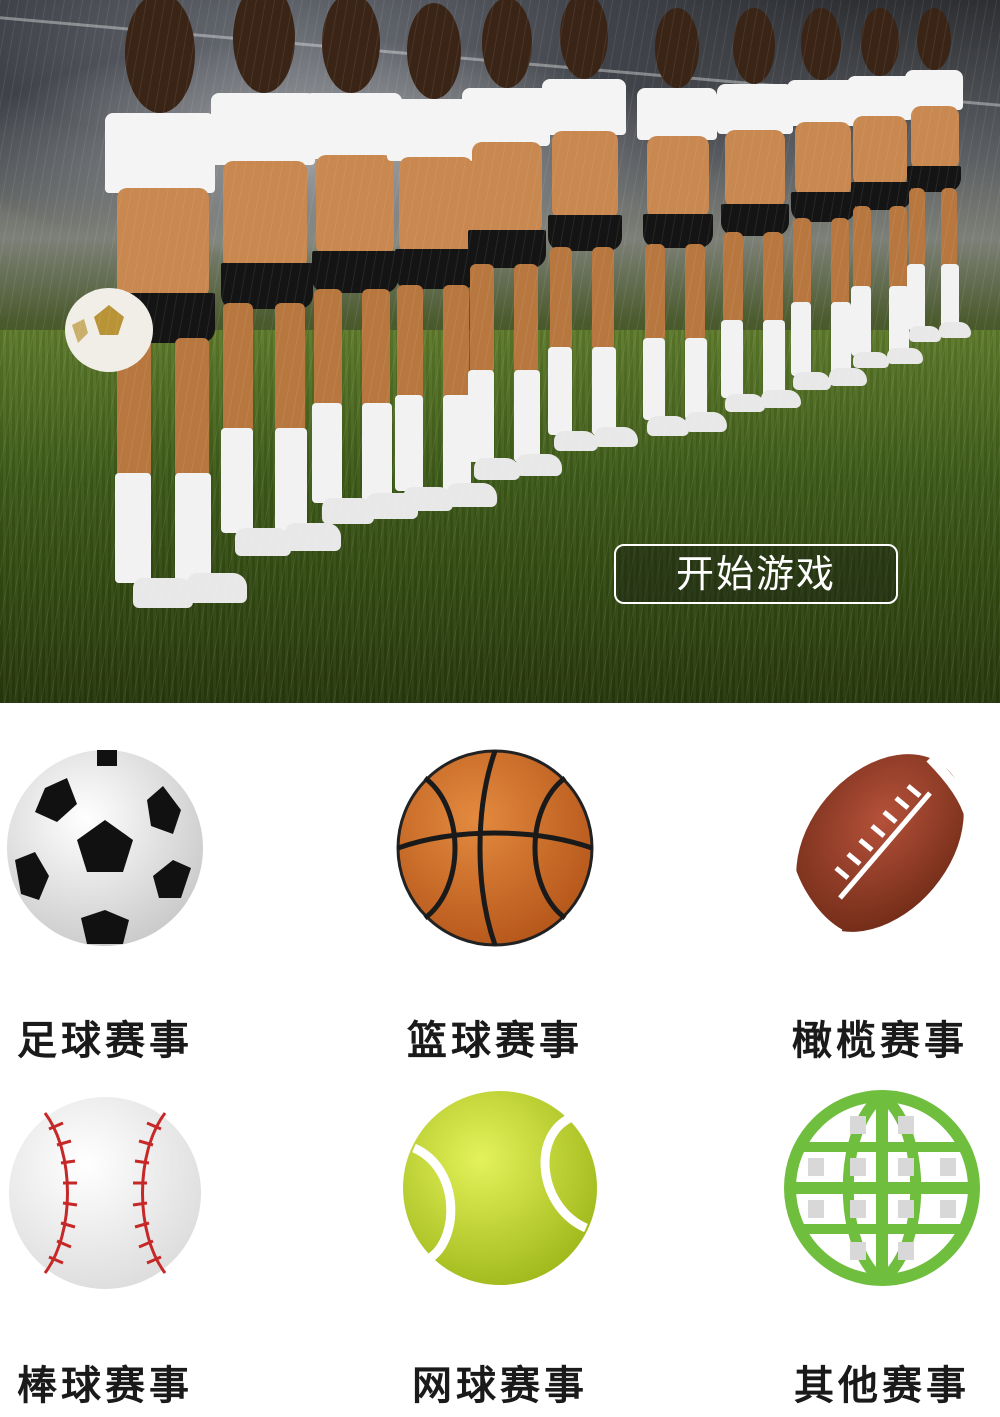 Image resolution: width=1000 pixels, height=1417 pixels. Describe the element at coordinates (500, 1385) in the screenshot. I see `sport-label-tennis: 网球赛事` at that location.